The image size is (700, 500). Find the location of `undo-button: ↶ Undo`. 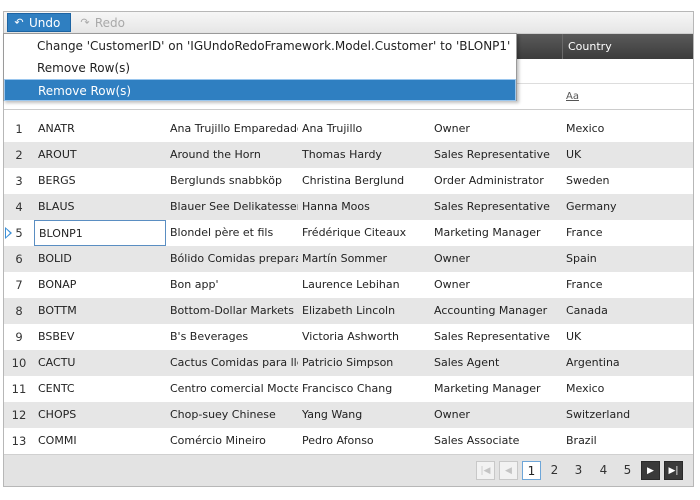

undo-button: ↶ Undo is located at coordinates (39, 22).